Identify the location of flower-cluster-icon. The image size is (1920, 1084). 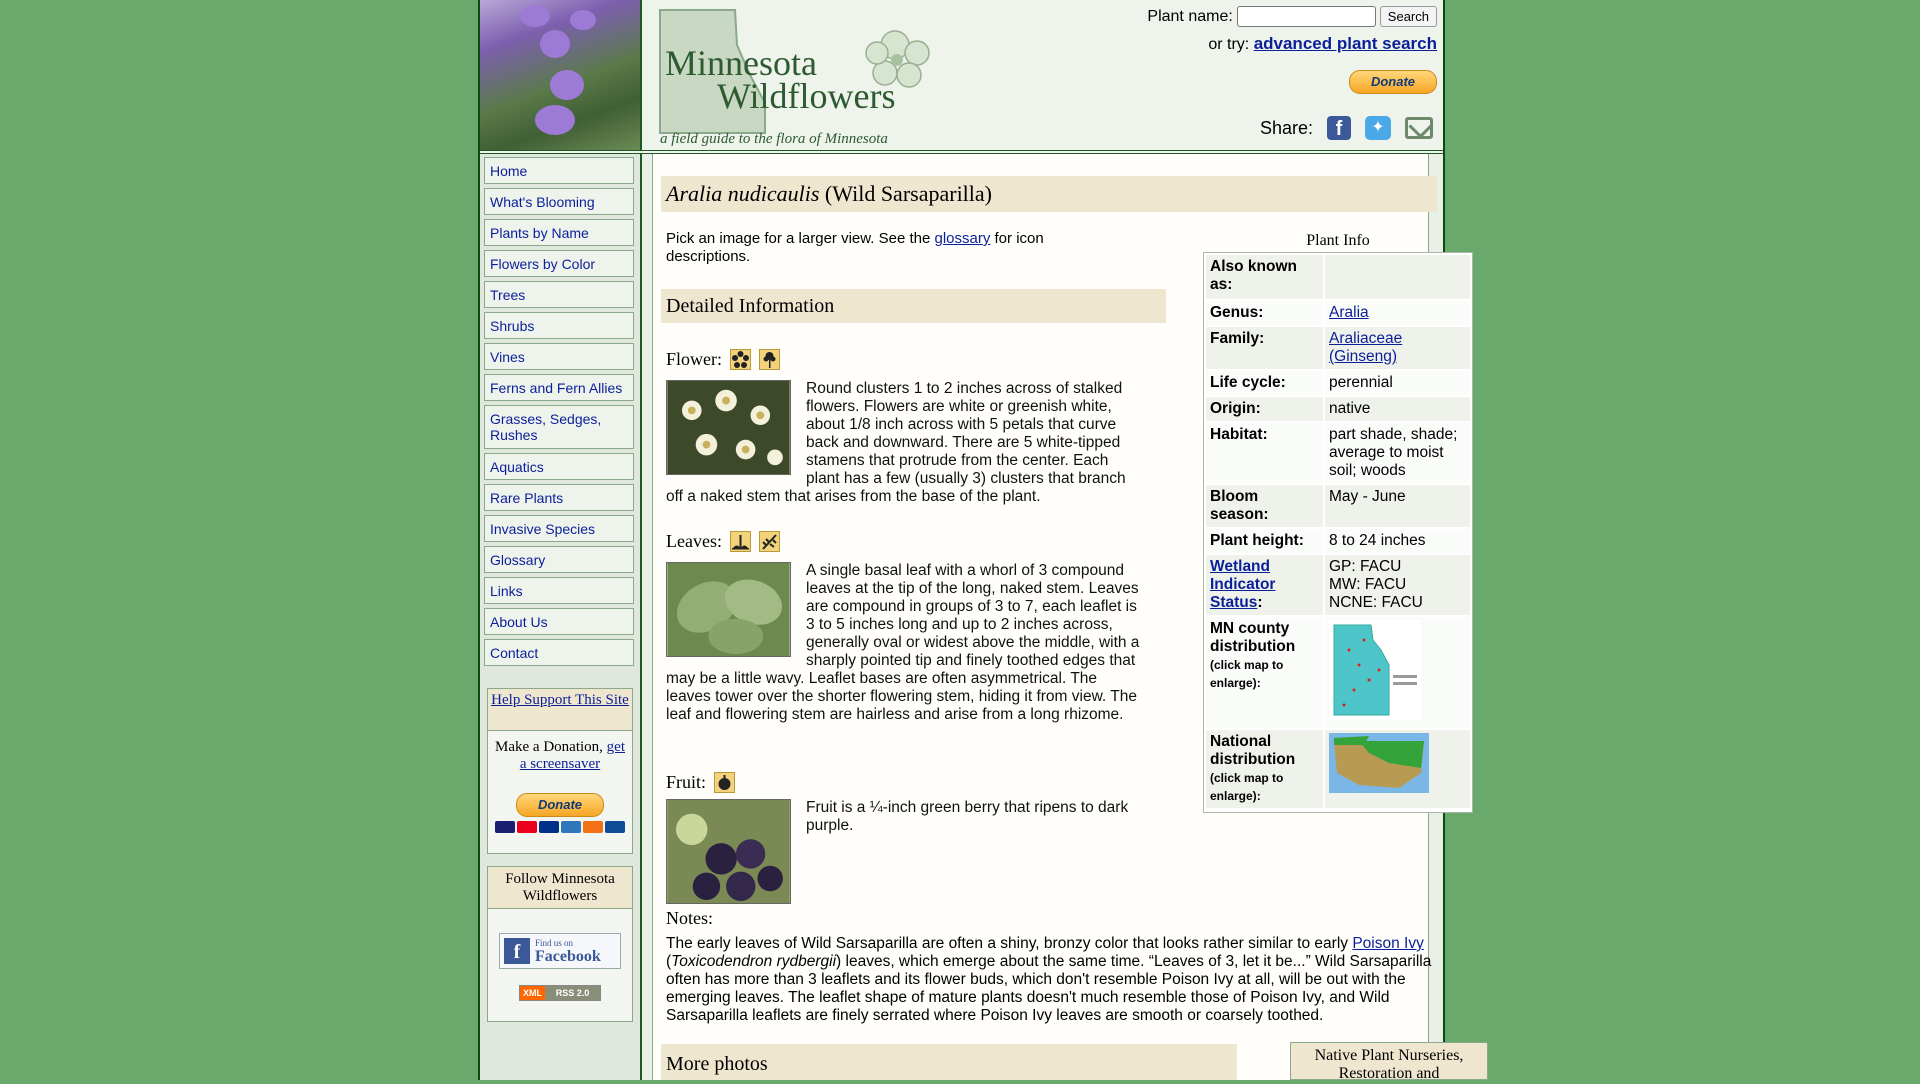
(769, 359).